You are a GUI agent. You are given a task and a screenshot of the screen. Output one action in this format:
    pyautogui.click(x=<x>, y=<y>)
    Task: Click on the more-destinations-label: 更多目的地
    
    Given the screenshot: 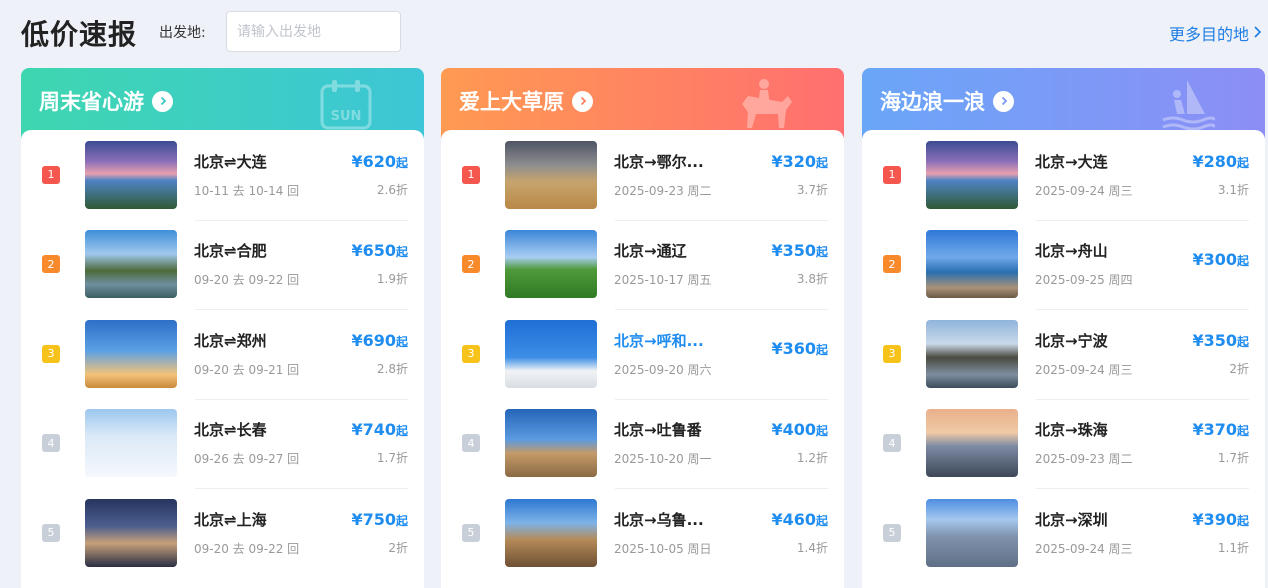 What is the action you would take?
    pyautogui.click(x=1208, y=34)
    